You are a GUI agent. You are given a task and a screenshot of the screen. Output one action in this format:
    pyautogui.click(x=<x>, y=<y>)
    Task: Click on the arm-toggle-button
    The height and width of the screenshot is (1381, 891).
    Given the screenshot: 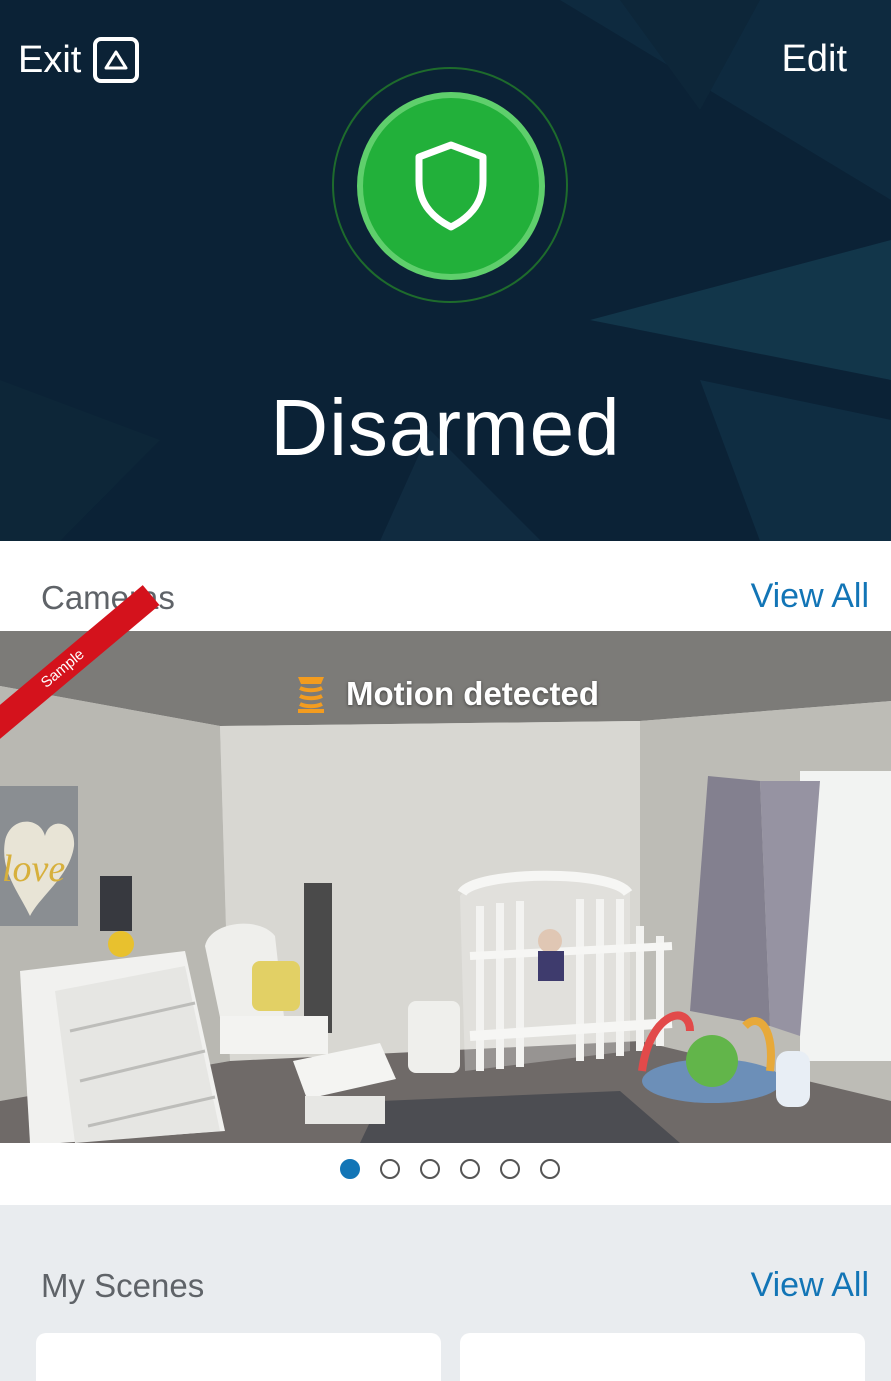 What is the action you would take?
    pyautogui.click(x=451, y=186)
    